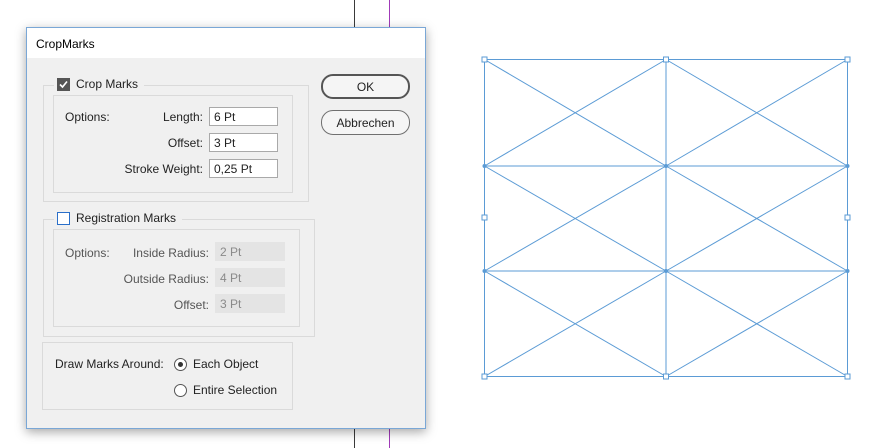  Describe the element at coordinates (182, 117) in the screenshot. I see `length-label: Length:` at that location.